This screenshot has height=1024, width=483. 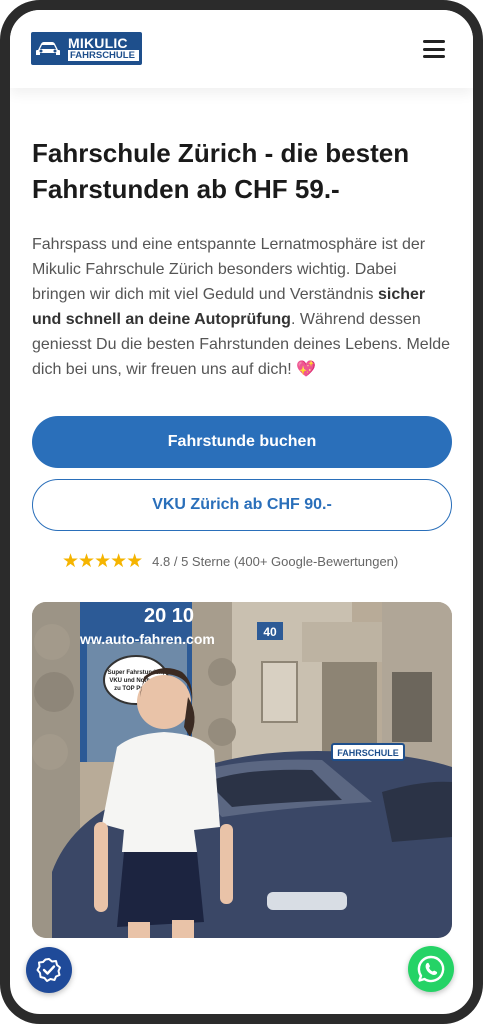 What do you see at coordinates (48, 48) in the screenshot?
I see `car-icon` at bounding box center [48, 48].